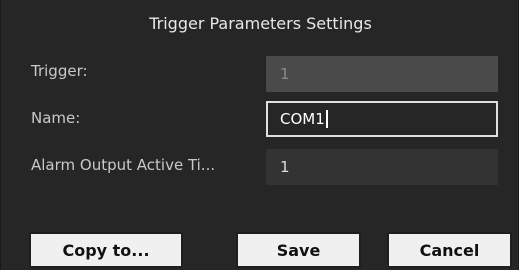 Image resolution: width=519 pixels, height=270 pixels. Describe the element at coordinates (285, 74) in the screenshot. I see `trigger-value: 1` at that location.